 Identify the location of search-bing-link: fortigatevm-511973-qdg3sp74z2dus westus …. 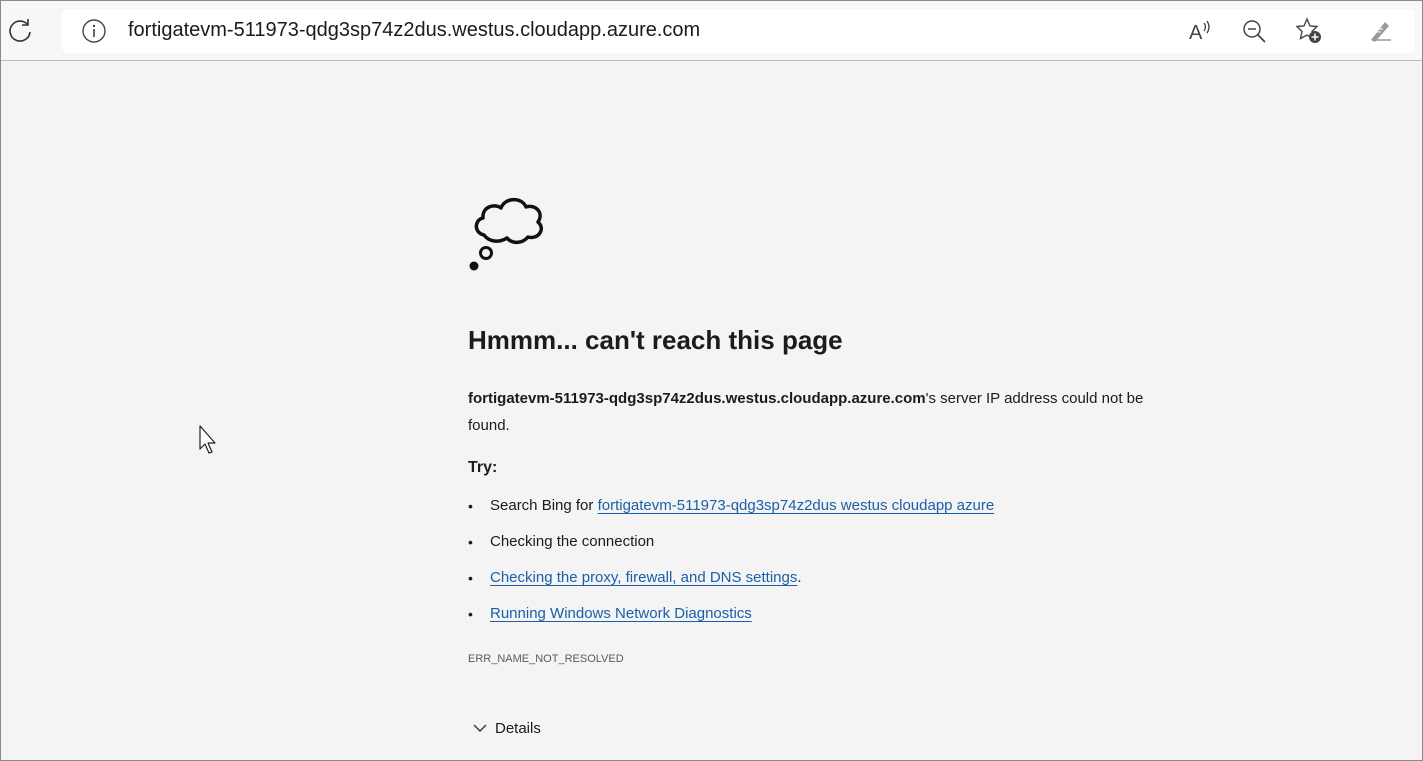
(796, 505).